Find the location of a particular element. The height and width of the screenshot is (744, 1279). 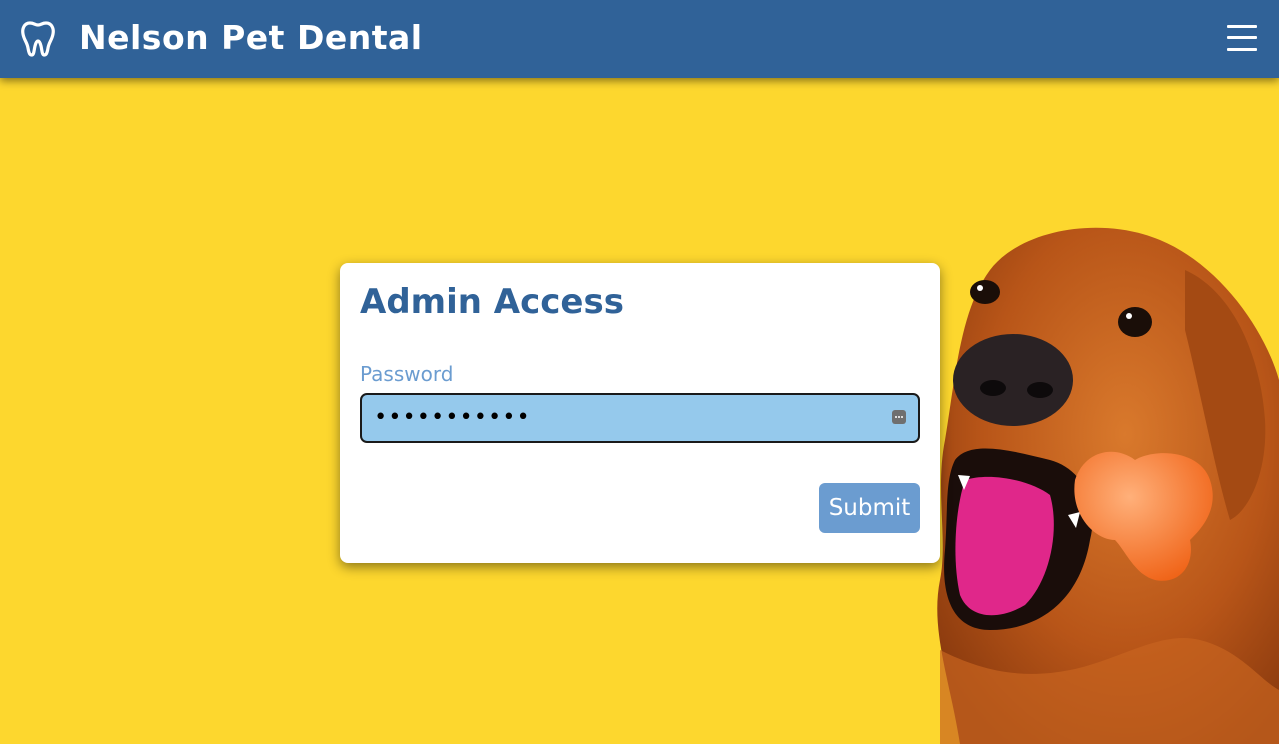

site-title: Nelson Pet Dental is located at coordinates (251, 38).